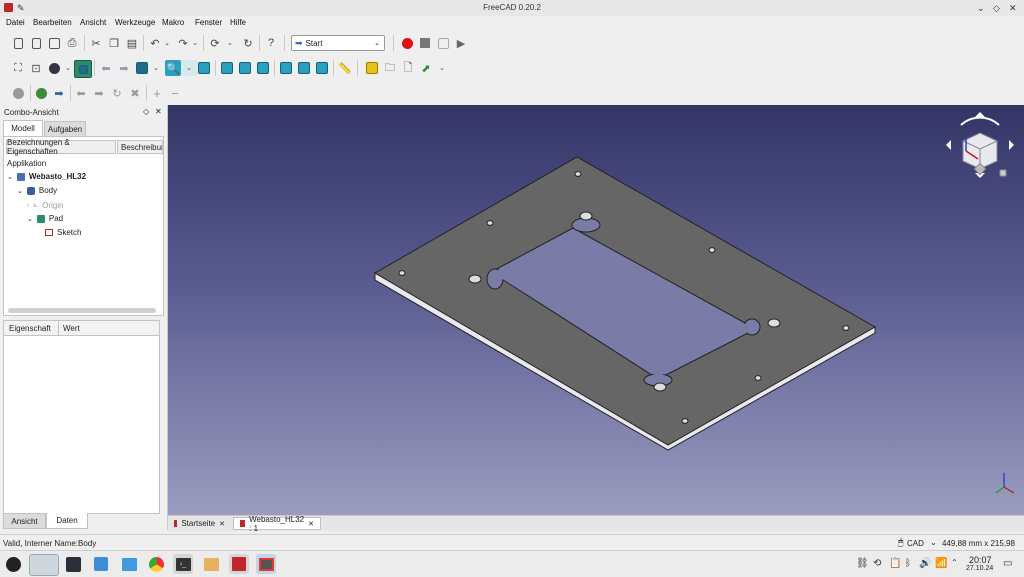 The height and width of the screenshot is (577, 1024). Describe the element at coordinates (199, 523) in the screenshot. I see `tab-startseite: Startseite ✕` at that location.